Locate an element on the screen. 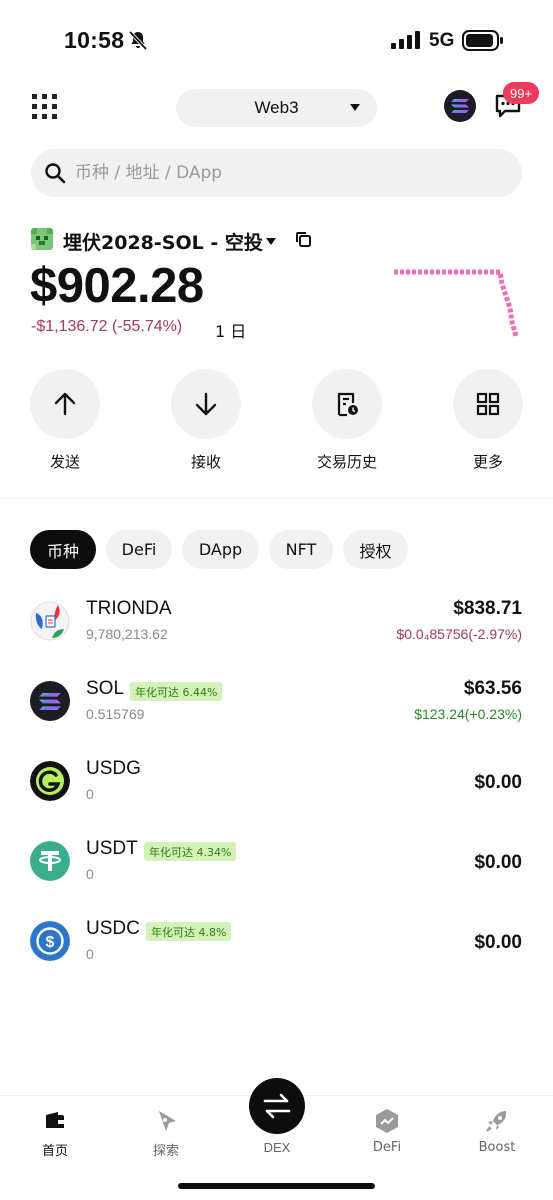  more-circle is located at coordinates (488, 404).